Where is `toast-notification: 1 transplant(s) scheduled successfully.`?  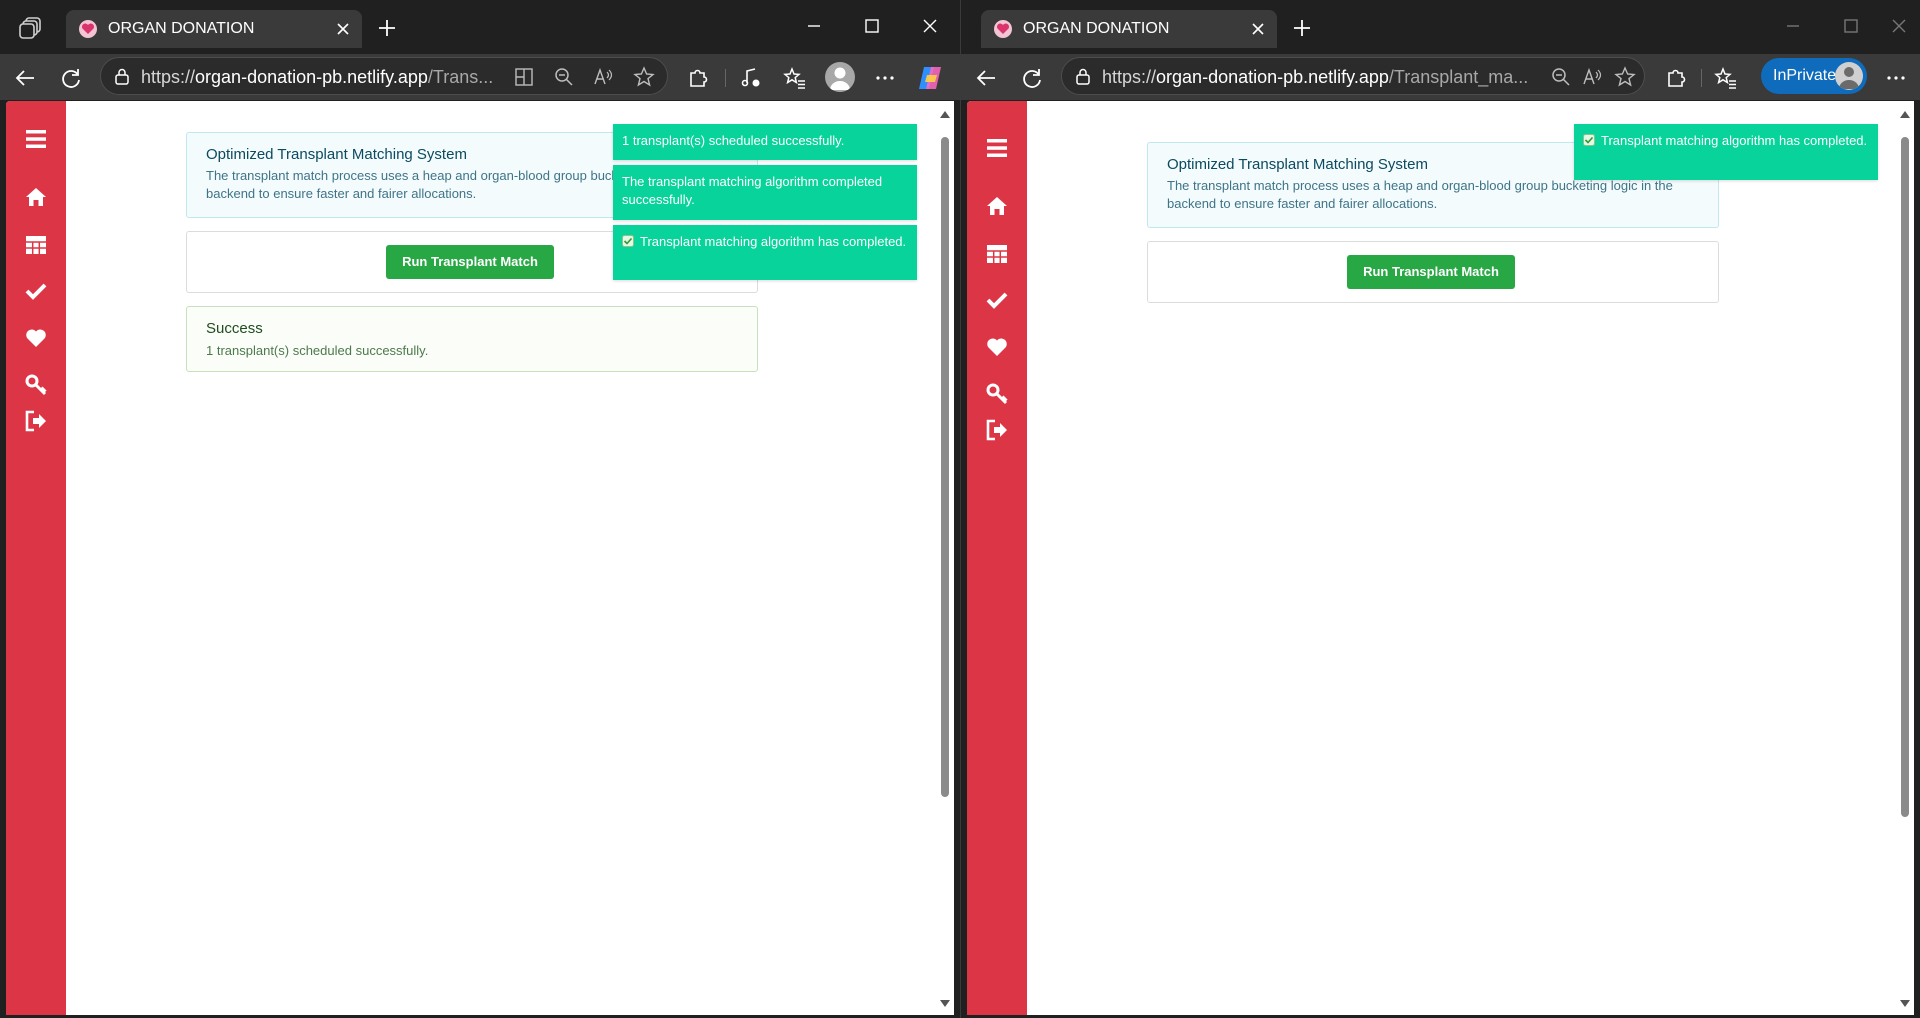
toast-notification: 1 transplant(s) scheduled successfully. is located at coordinates (765, 142).